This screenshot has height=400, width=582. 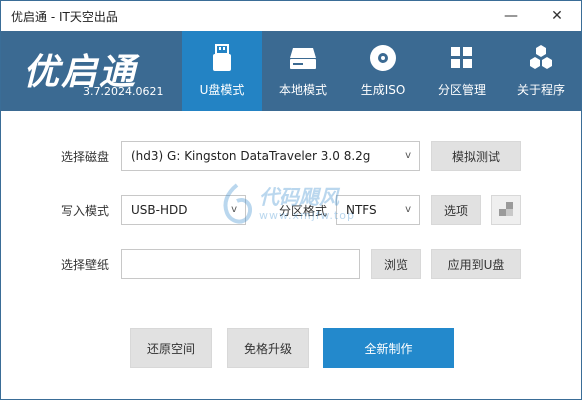 I want to click on usb-drive-icon, so click(x=222, y=58).